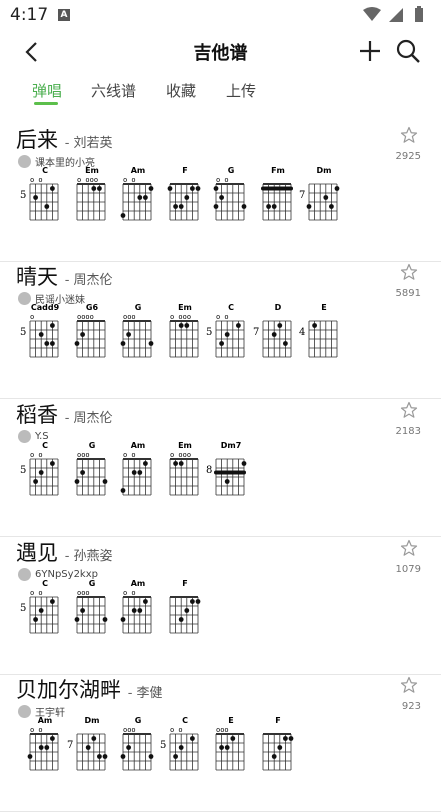 The width and height of the screenshot is (441, 812). What do you see at coordinates (37, 140) in the screenshot?
I see `song-title: 后来` at bounding box center [37, 140].